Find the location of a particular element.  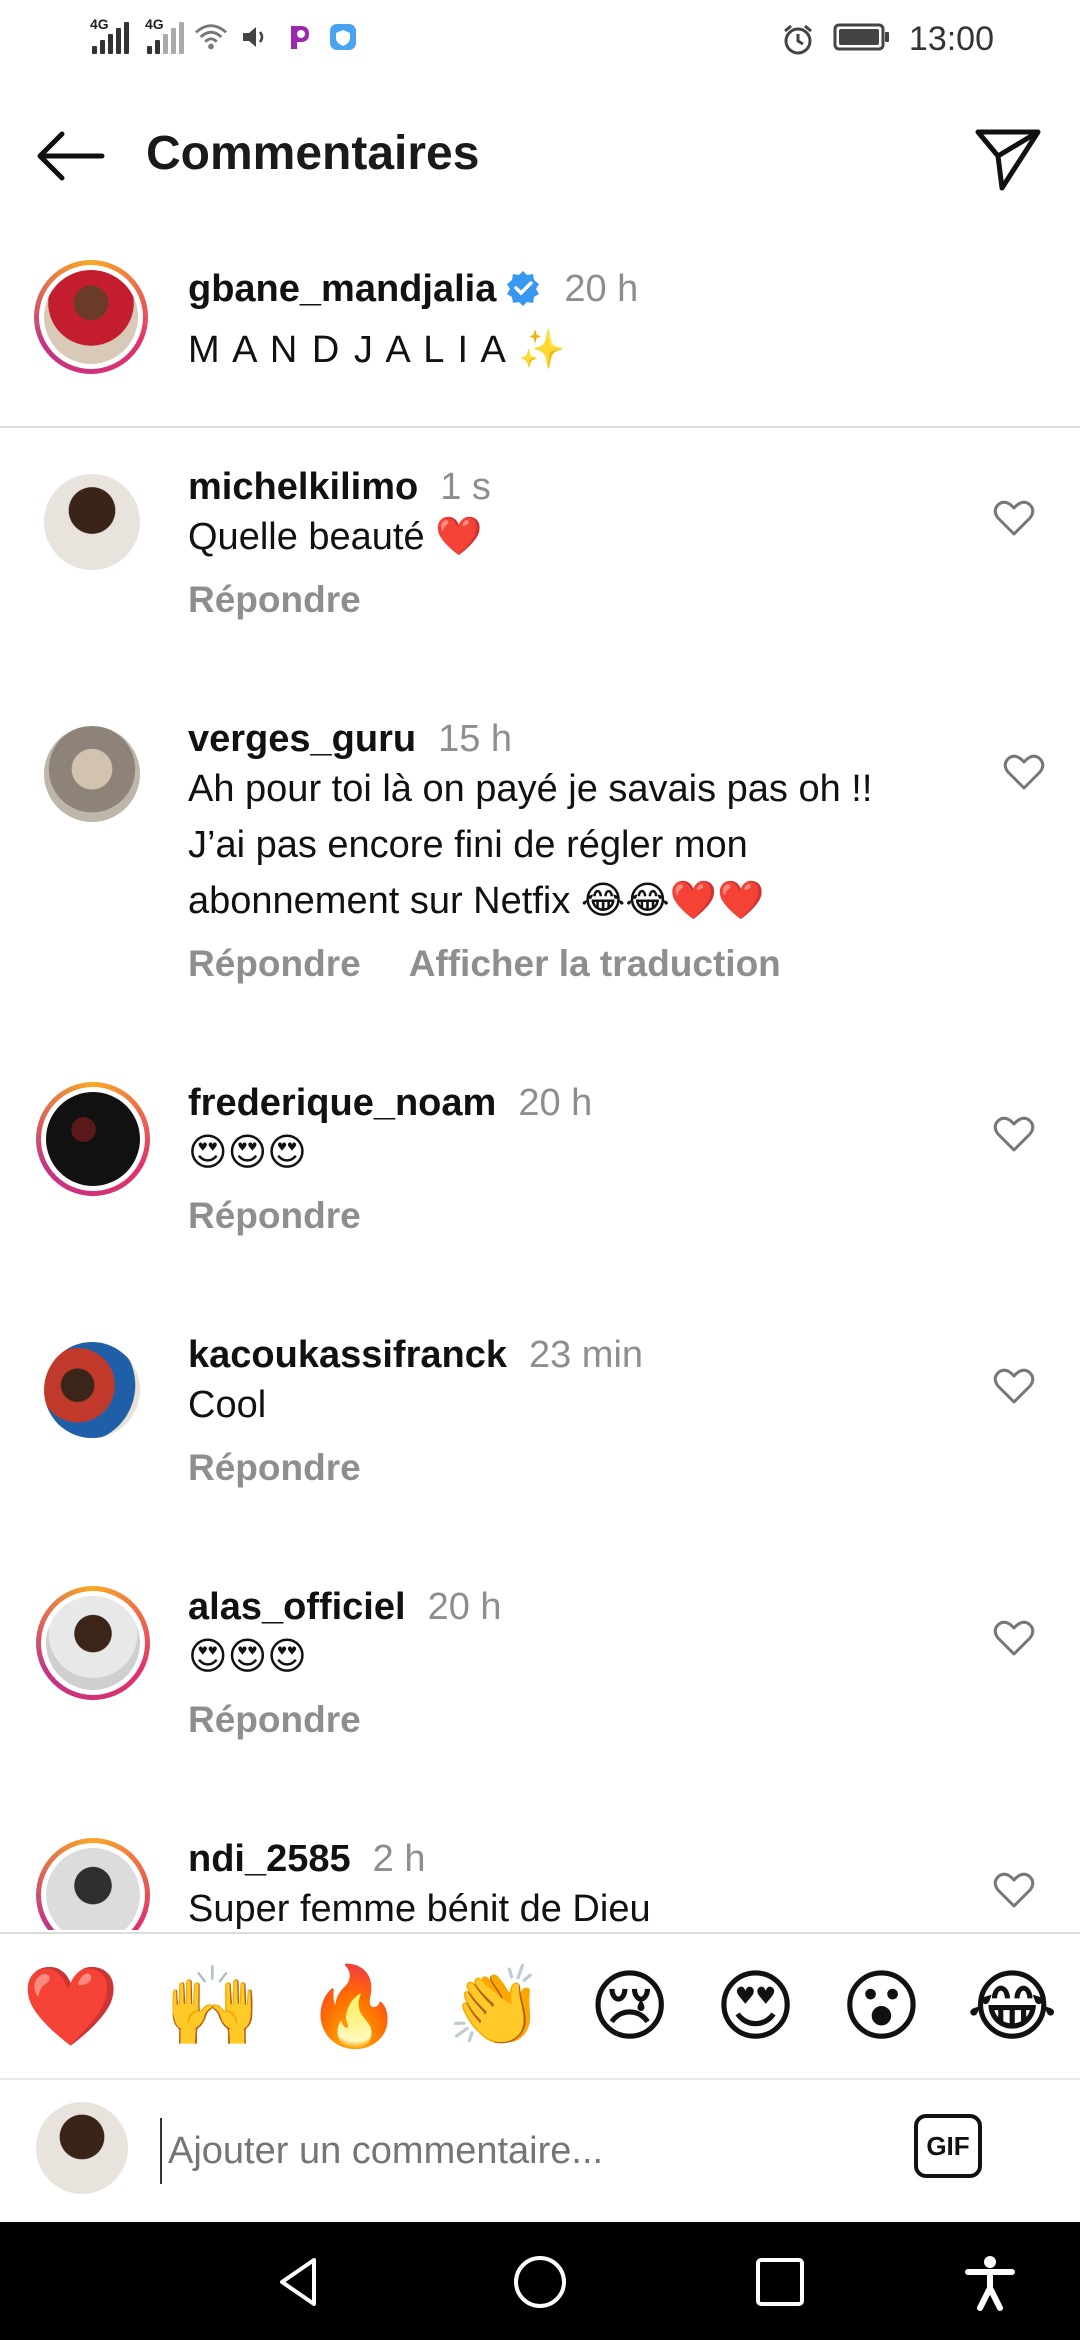

cellular-signal-icon: 4G is located at coordinates (109, 35).